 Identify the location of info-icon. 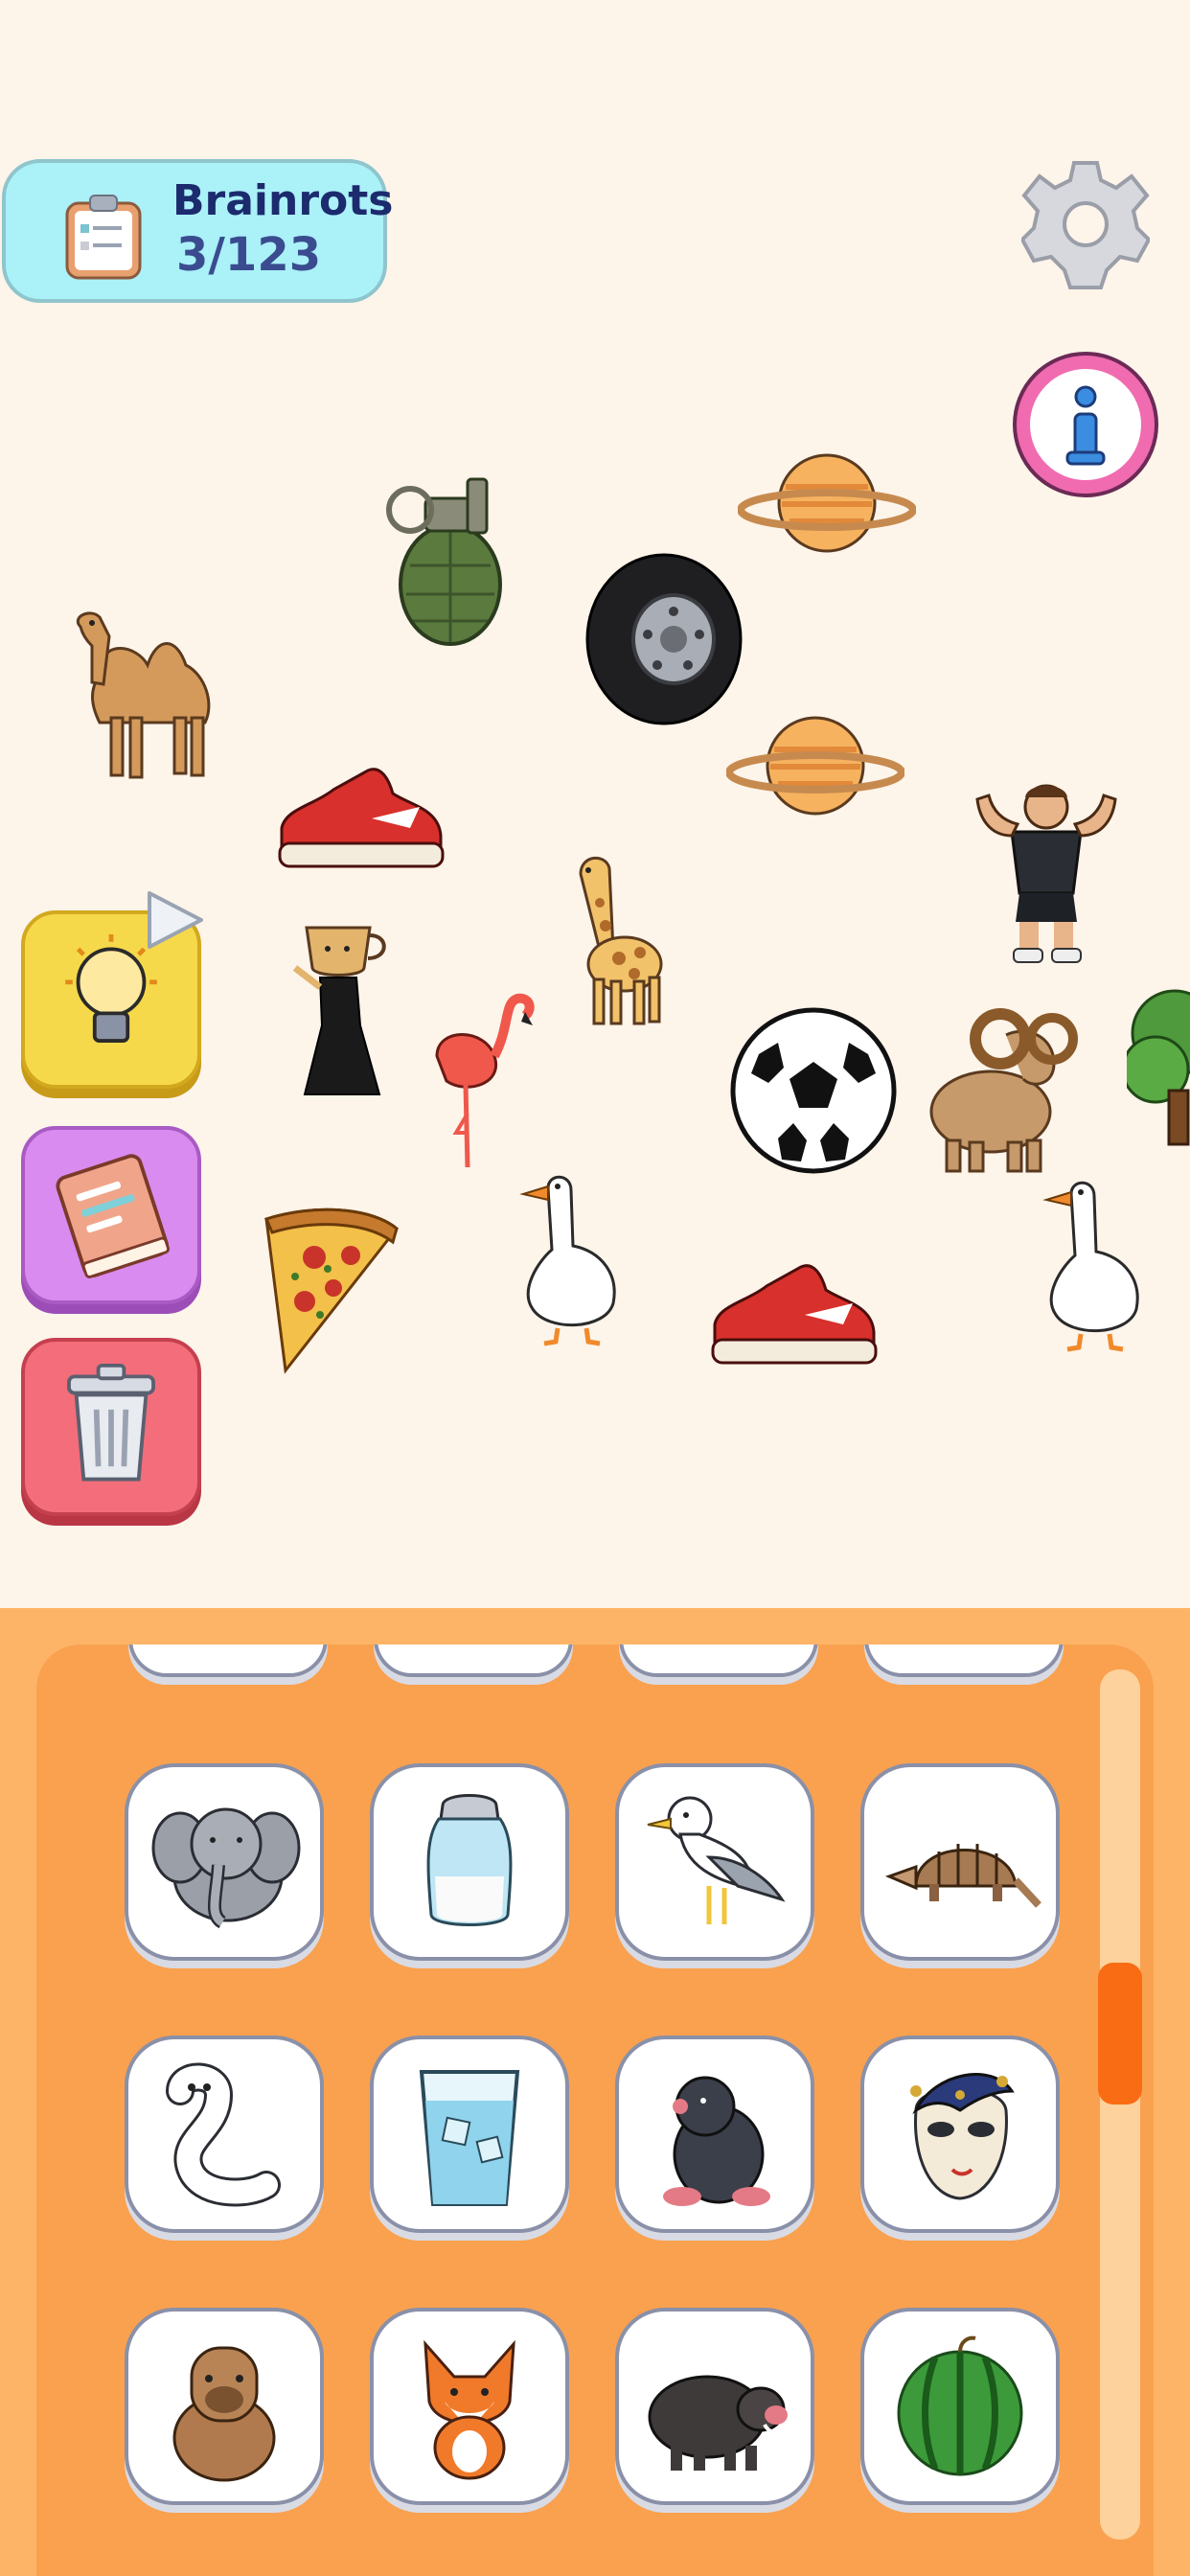
(1085, 424).